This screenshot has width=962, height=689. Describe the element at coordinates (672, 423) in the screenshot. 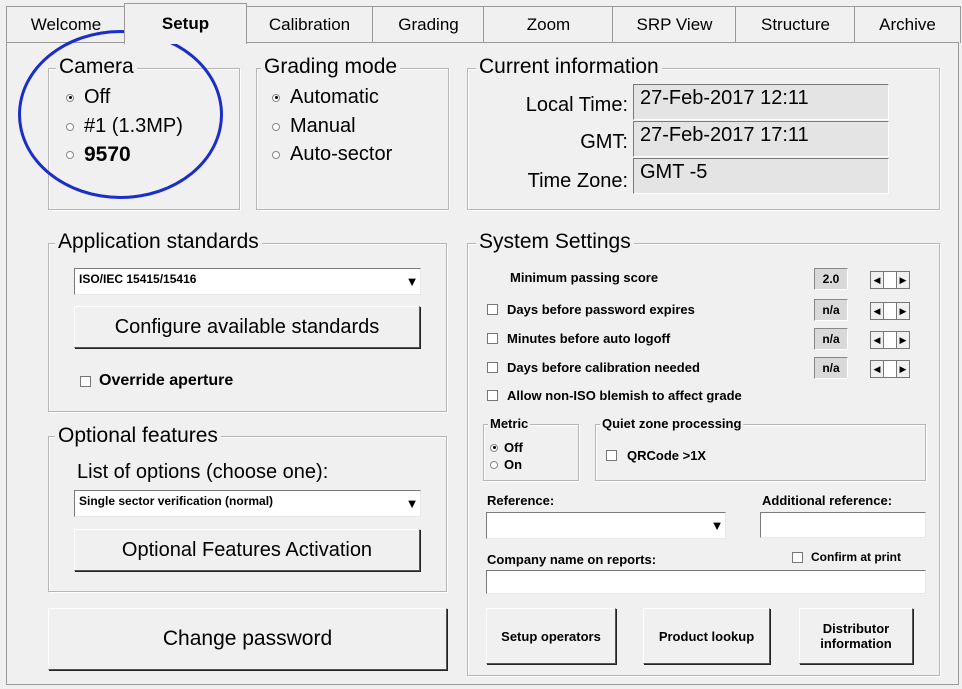

I see `quiet-zone-title: Quiet zone processing` at that location.